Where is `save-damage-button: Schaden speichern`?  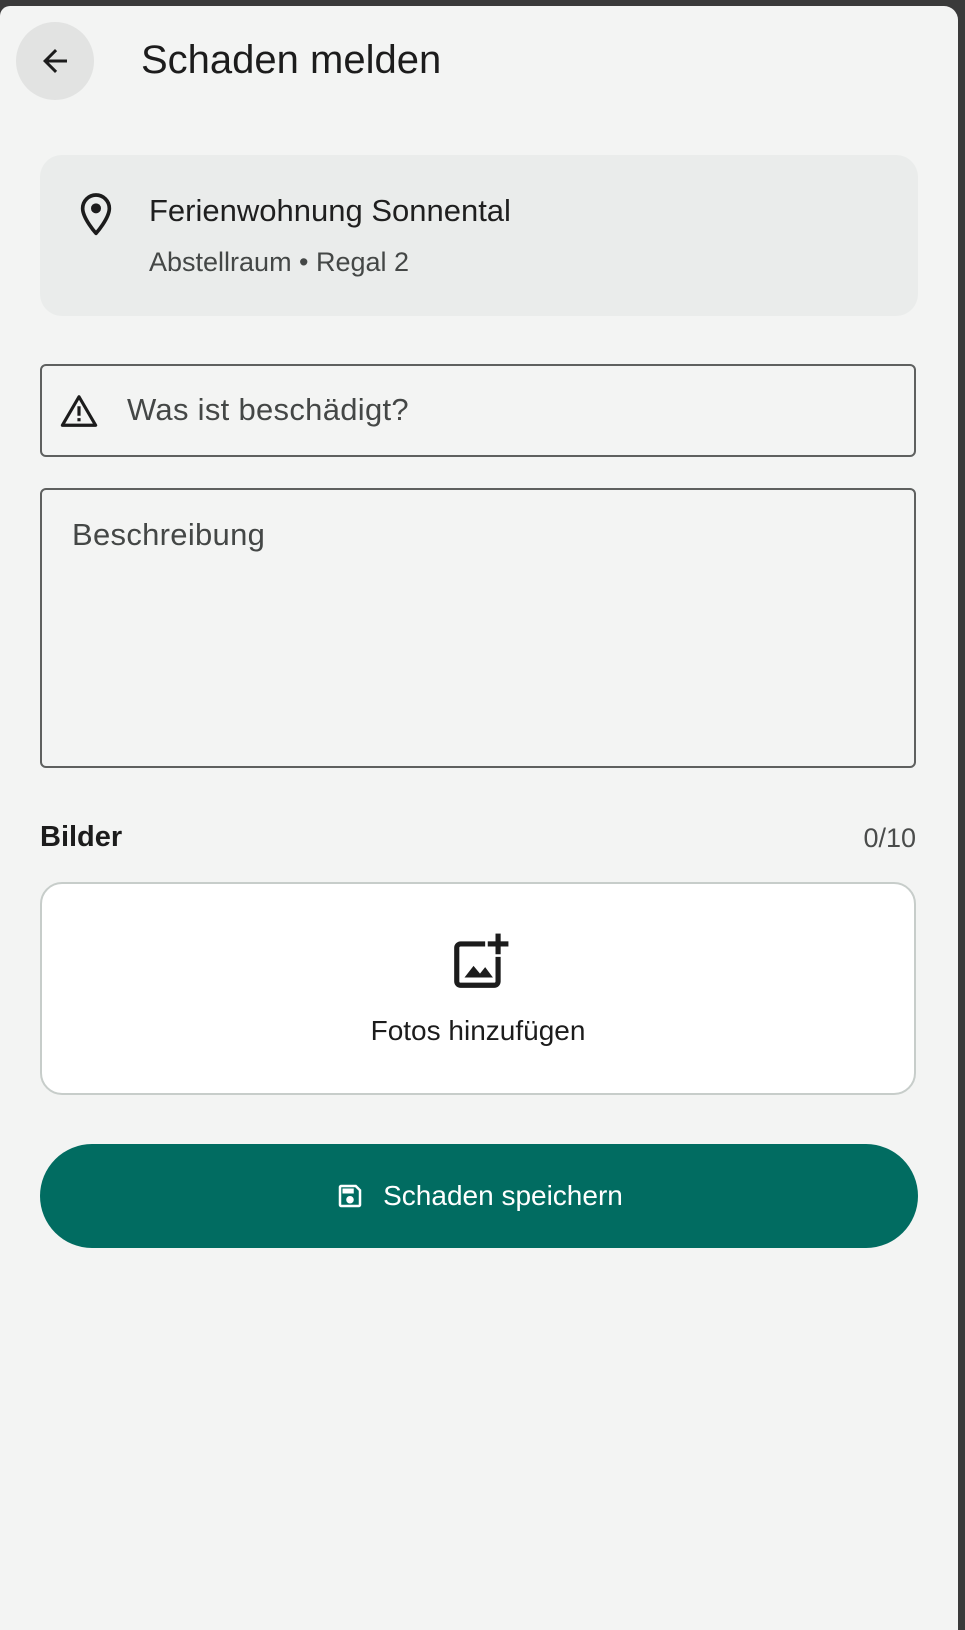
save-damage-button: Schaden speichern is located at coordinates (479, 1196).